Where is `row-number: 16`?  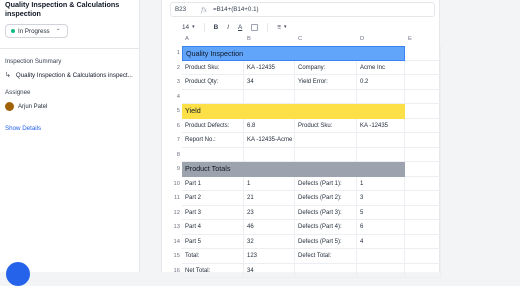 row-number: 16 is located at coordinates (174, 271).